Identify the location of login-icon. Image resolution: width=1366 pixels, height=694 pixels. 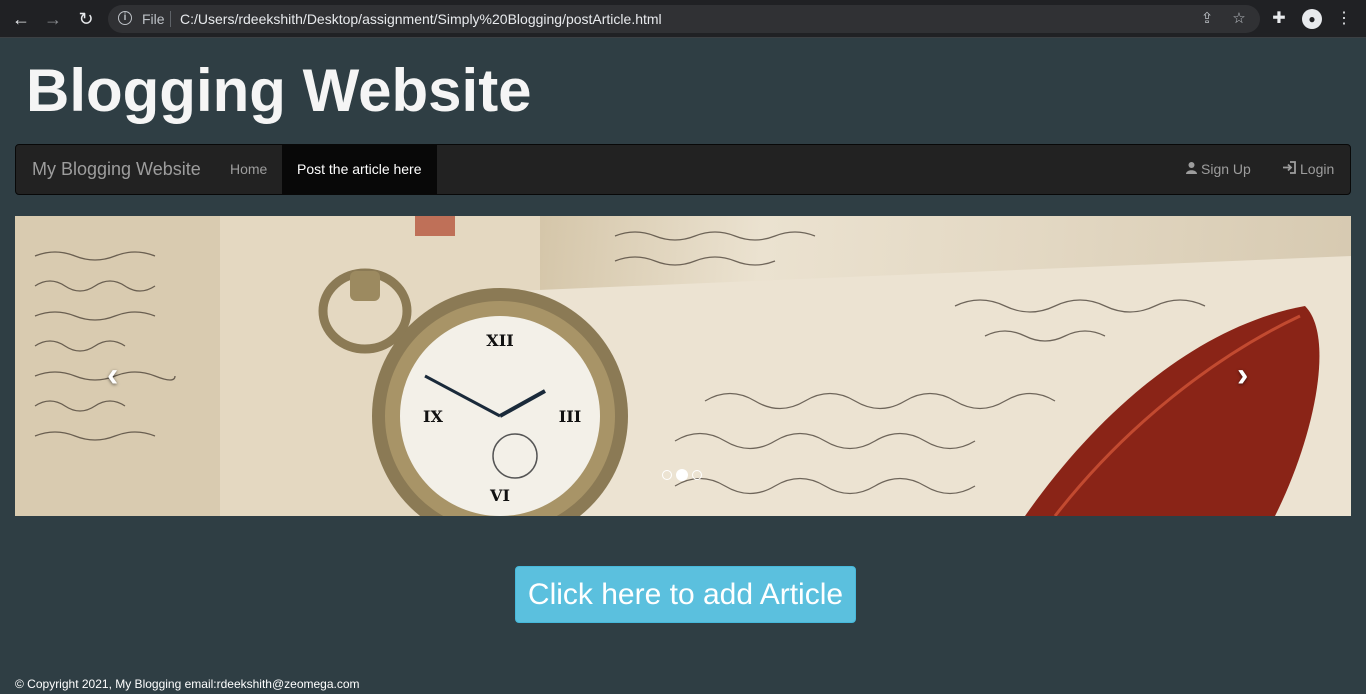
(1289, 169).